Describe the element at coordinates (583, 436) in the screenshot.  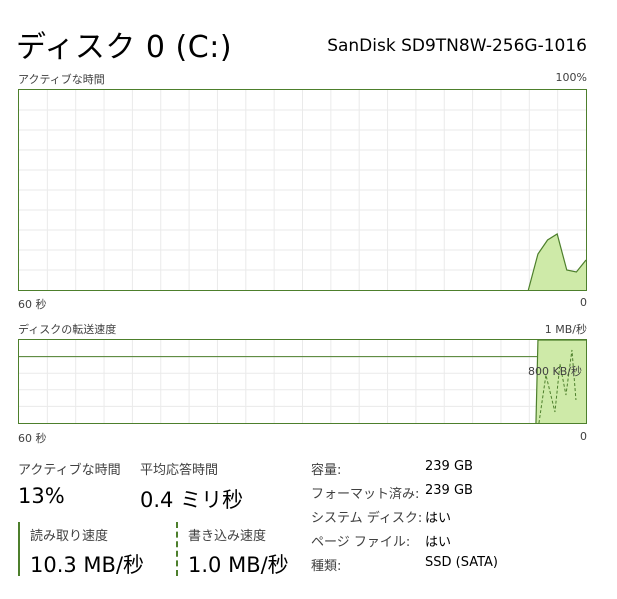
I see `transfer-graph-right-time: 0` at that location.